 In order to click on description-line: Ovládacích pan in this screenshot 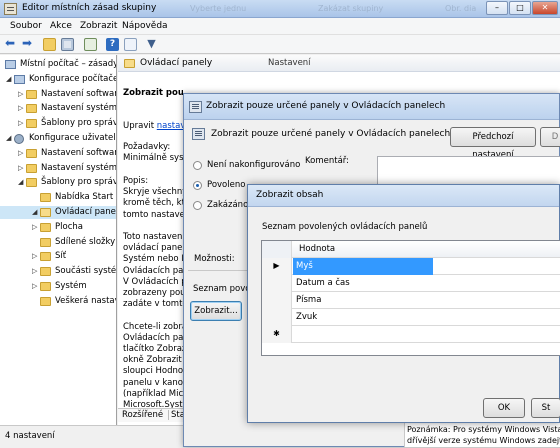, I will do `click(153, 270)`.